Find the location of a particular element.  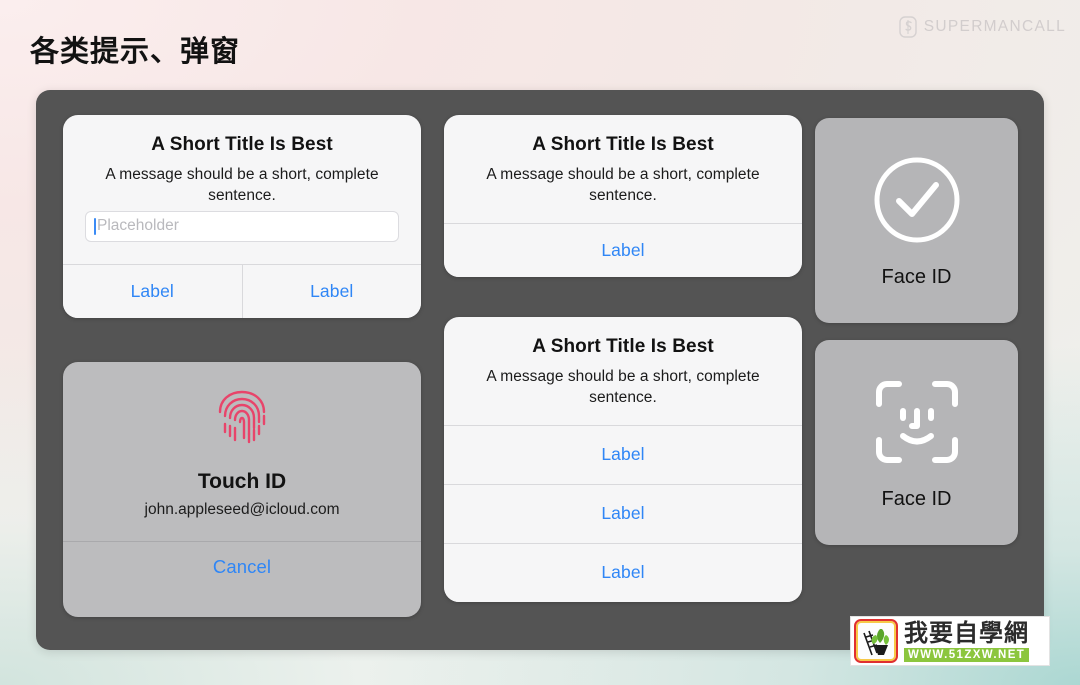

text-input-field: Placeholder is located at coordinates (242, 226).